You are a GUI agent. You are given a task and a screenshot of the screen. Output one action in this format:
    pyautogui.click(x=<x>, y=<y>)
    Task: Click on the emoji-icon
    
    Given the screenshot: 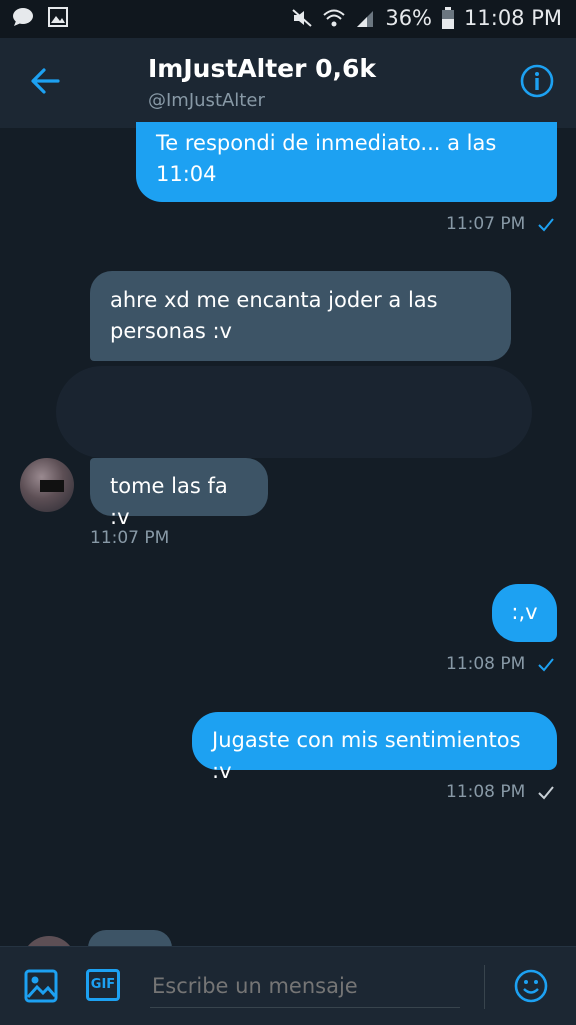 What is the action you would take?
    pyautogui.click(x=531, y=986)
    